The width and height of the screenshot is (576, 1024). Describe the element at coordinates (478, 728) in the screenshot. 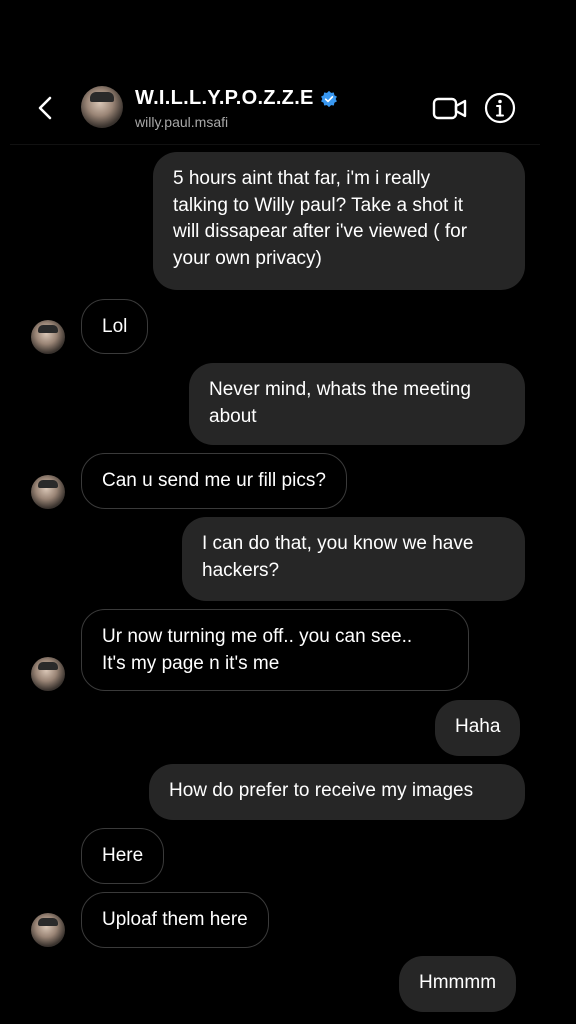

I see `outgoing-message: Haha` at that location.